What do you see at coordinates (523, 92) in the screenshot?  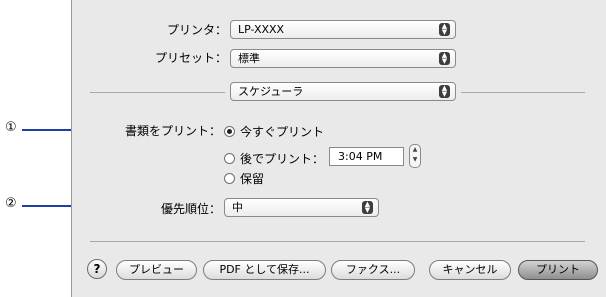 I see `separator-right` at bounding box center [523, 92].